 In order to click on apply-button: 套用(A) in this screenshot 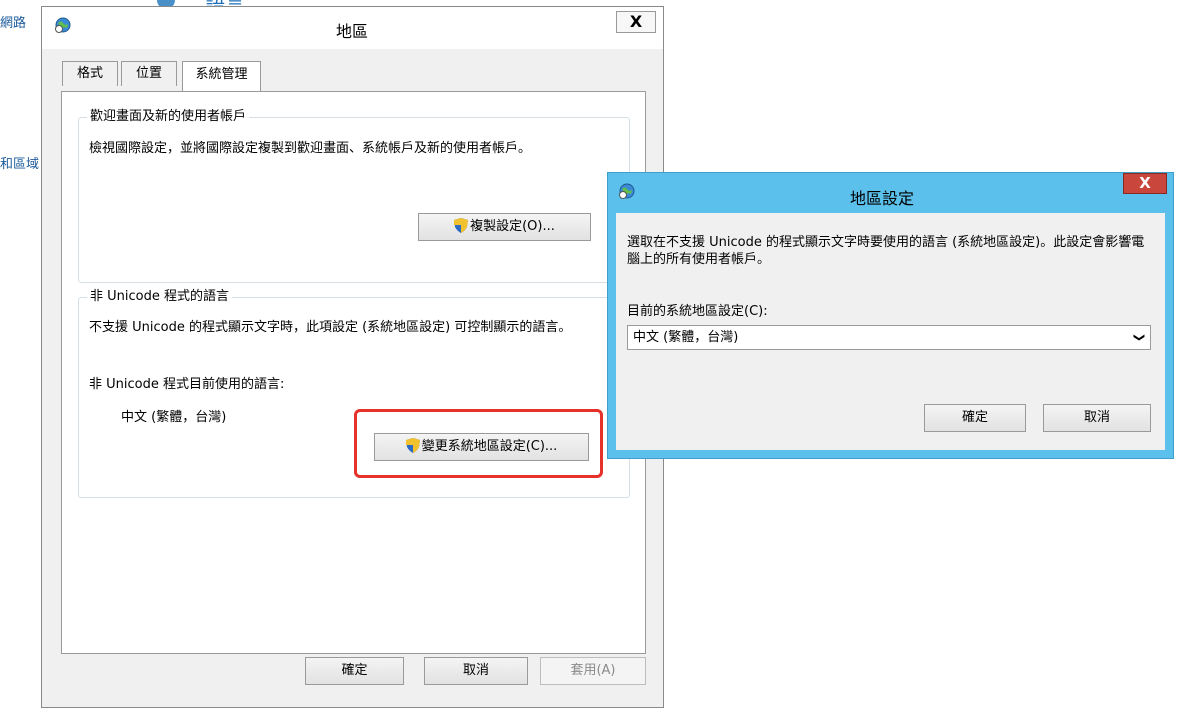, I will do `click(593, 671)`.